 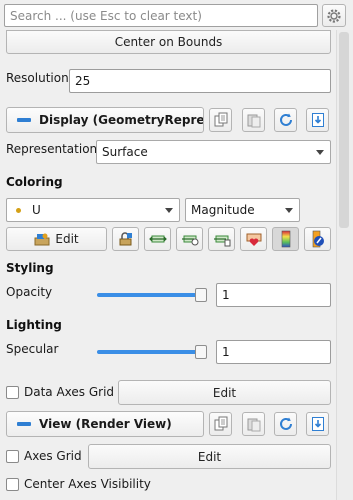 What do you see at coordinates (34, 325) in the screenshot?
I see `lighting-section-title: Lighting` at bounding box center [34, 325].